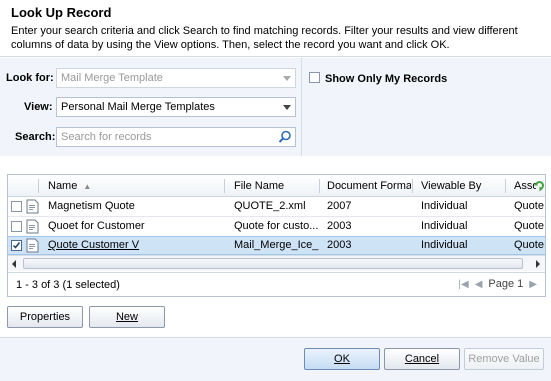  I want to click on ok-button-label: OK, so click(342, 359).